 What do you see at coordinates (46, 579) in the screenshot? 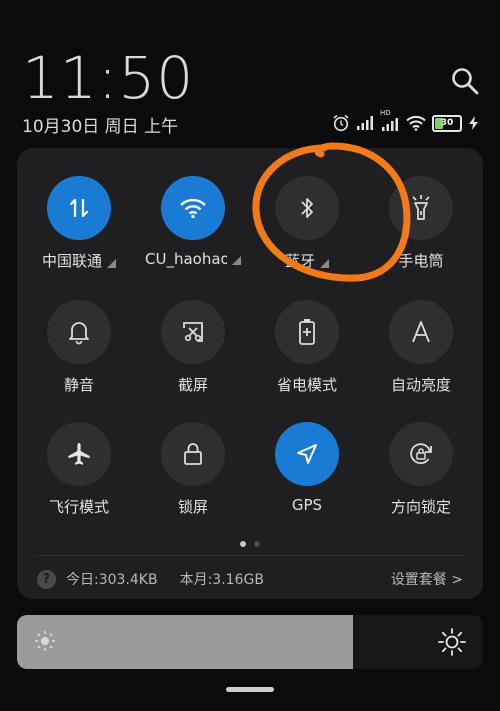
I see `help-icon: ?` at bounding box center [46, 579].